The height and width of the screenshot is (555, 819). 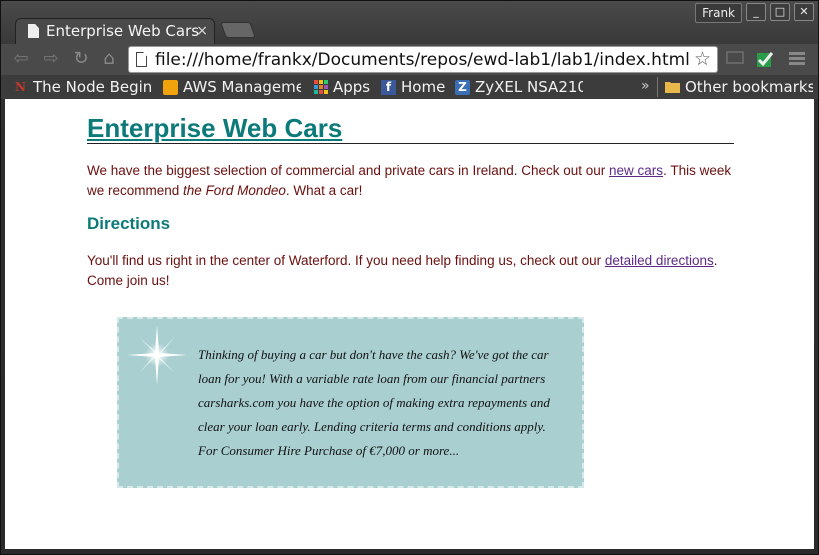 I want to click on home-icon: ⌂, so click(x=109, y=59).